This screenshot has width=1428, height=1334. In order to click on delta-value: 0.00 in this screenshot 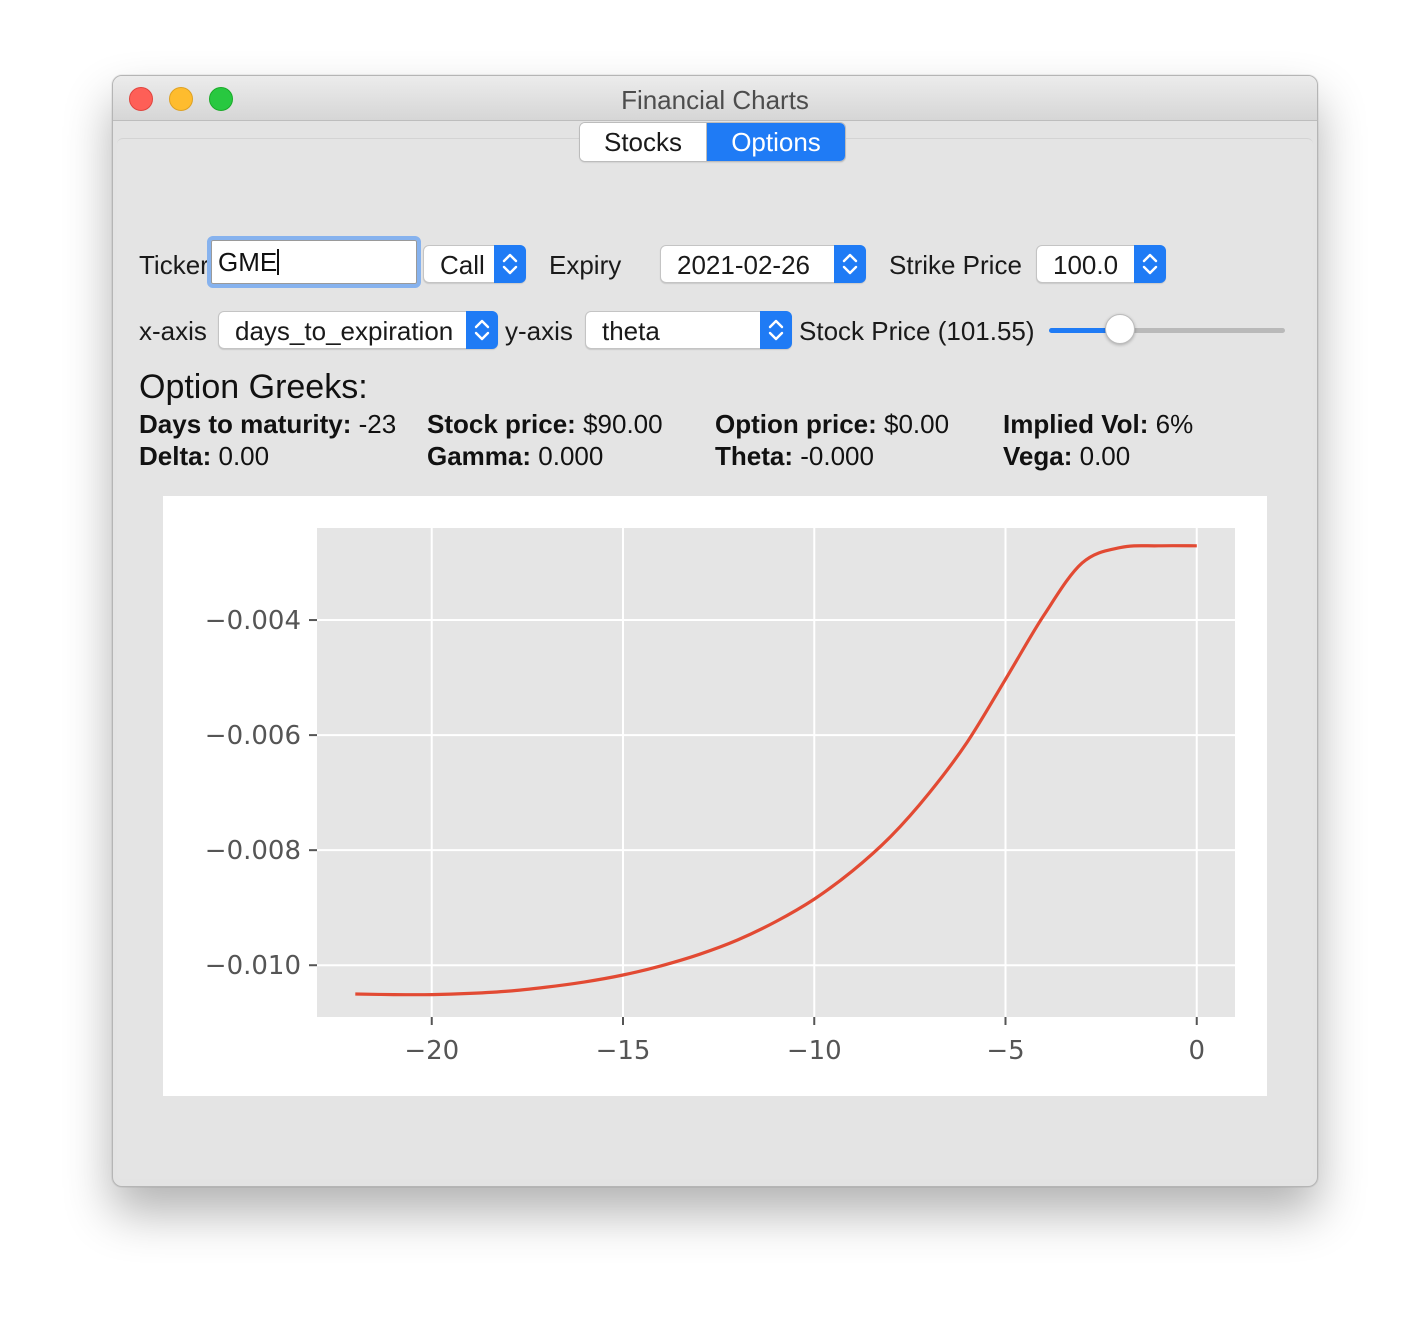, I will do `click(244, 456)`.